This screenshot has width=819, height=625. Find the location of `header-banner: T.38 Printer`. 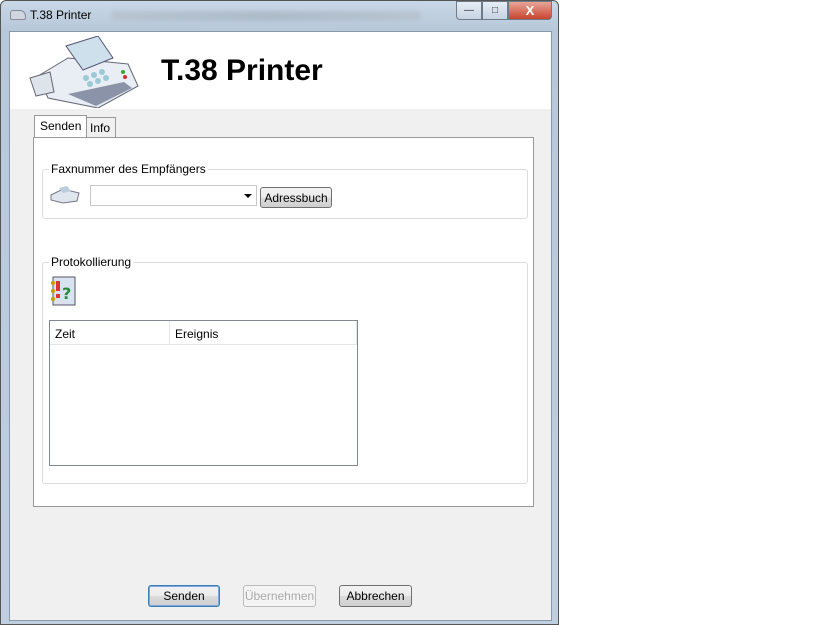

header-banner: T.38 Printer is located at coordinates (280, 70).